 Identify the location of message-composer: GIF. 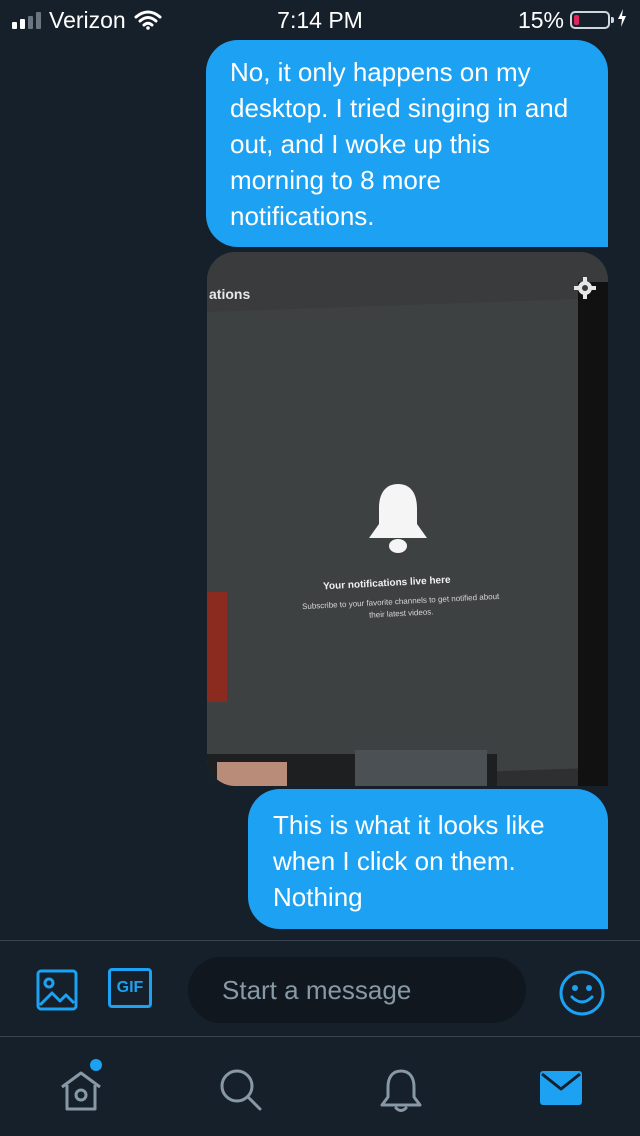
(320, 988).